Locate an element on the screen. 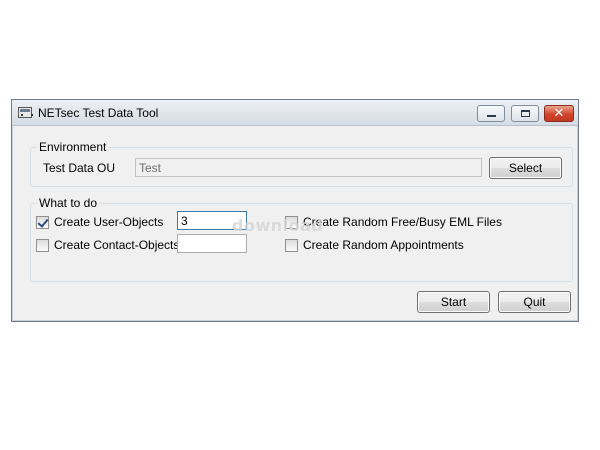  window-title: NETsec Test Data Tool is located at coordinates (98, 113).